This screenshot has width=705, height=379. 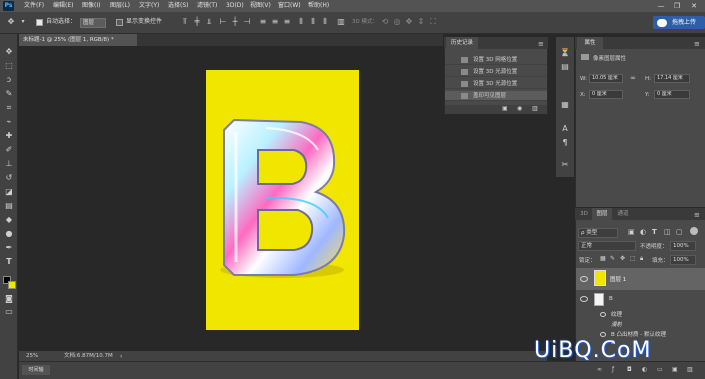 What do you see at coordinates (505, 108) in the screenshot?
I see `new-document-from-state-icon: ▣` at bounding box center [505, 108].